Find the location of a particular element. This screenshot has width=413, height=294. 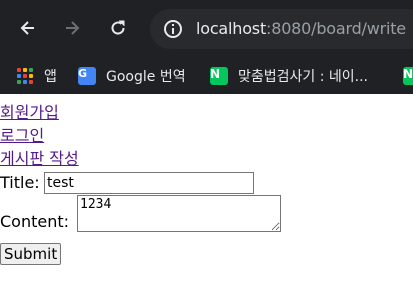

bookmark-apps: 앱 is located at coordinates (36, 76).